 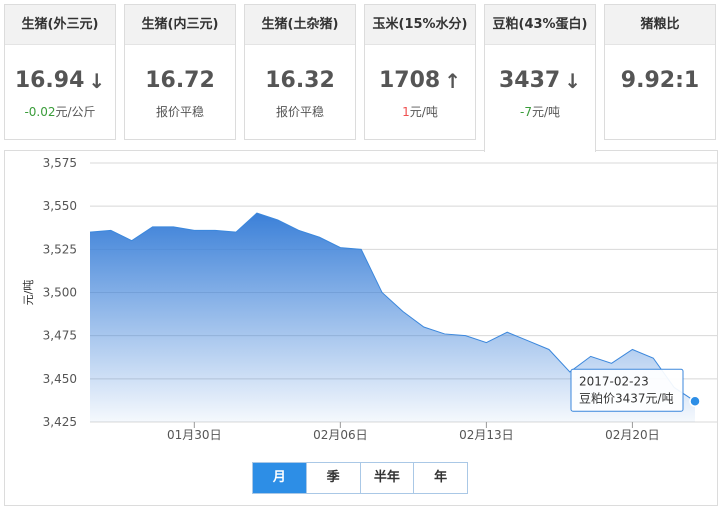 What do you see at coordinates (300, 80) in the screenshot?
I see `card-value: 16.32` at bounding box center [300, 80].